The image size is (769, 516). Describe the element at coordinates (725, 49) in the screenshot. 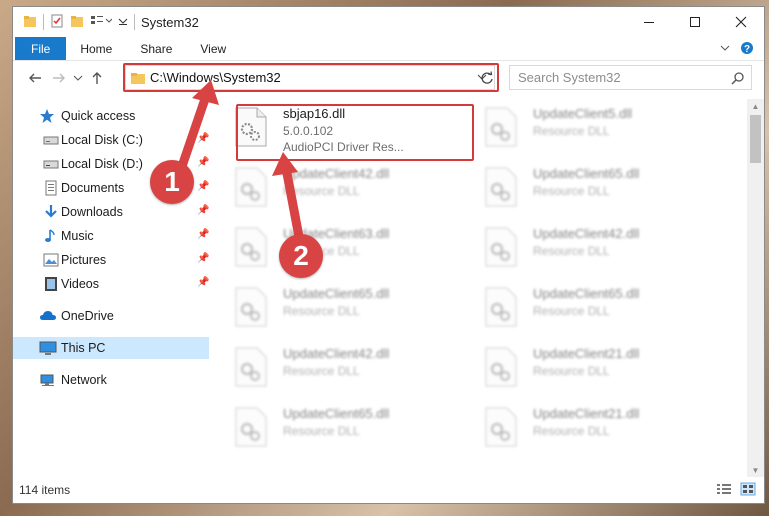

I see `expand-ribbon-chevron-icon` at that location.